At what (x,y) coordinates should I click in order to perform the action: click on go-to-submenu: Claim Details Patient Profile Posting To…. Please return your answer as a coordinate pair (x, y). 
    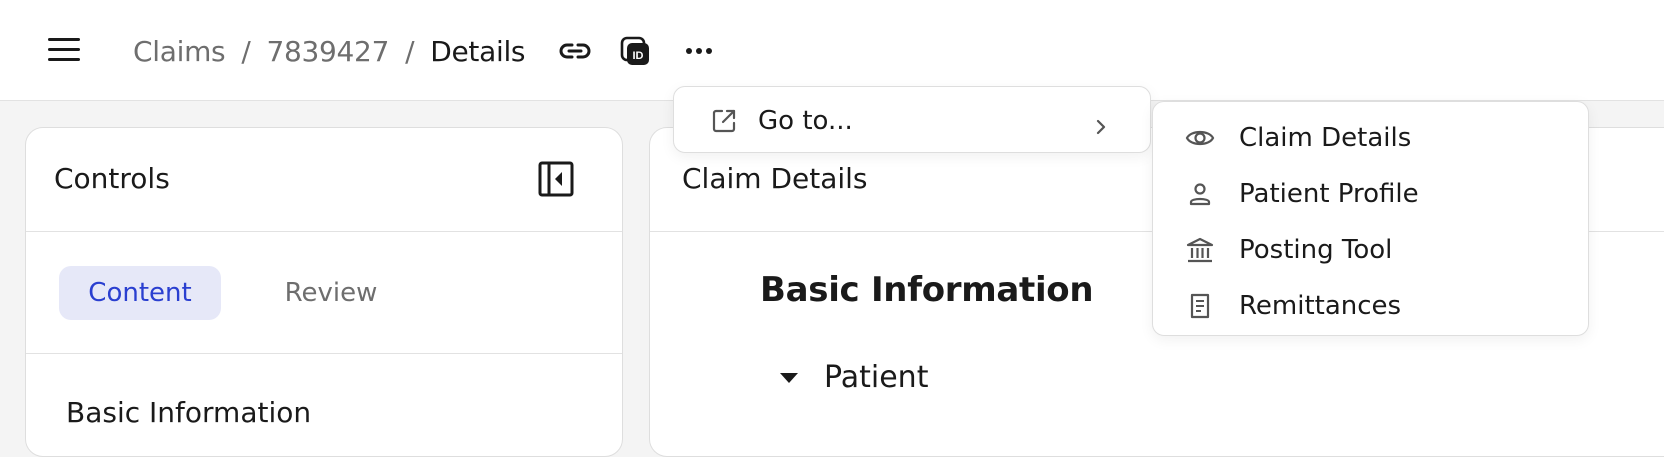
    Looking at the image, I should click on (1370, 218).